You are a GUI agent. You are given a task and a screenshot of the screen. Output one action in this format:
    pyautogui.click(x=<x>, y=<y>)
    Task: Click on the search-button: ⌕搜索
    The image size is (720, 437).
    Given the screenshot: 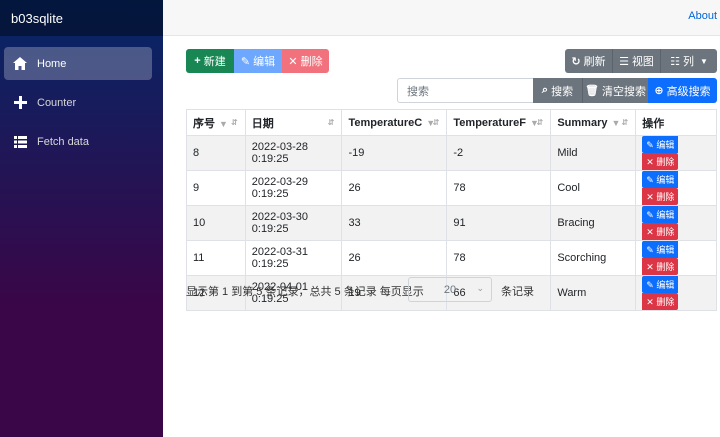 What is the action you would take?
    pyautogui.click(x=558, y=90)
    